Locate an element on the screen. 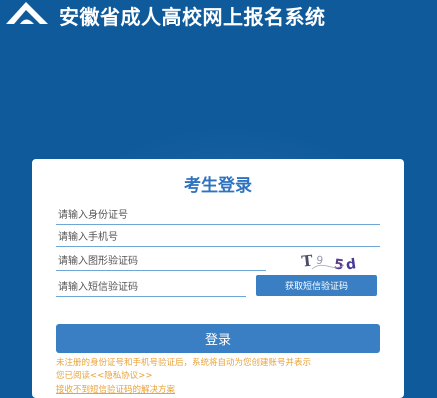  school-emblem-icon is located at coordinates (27, 13).